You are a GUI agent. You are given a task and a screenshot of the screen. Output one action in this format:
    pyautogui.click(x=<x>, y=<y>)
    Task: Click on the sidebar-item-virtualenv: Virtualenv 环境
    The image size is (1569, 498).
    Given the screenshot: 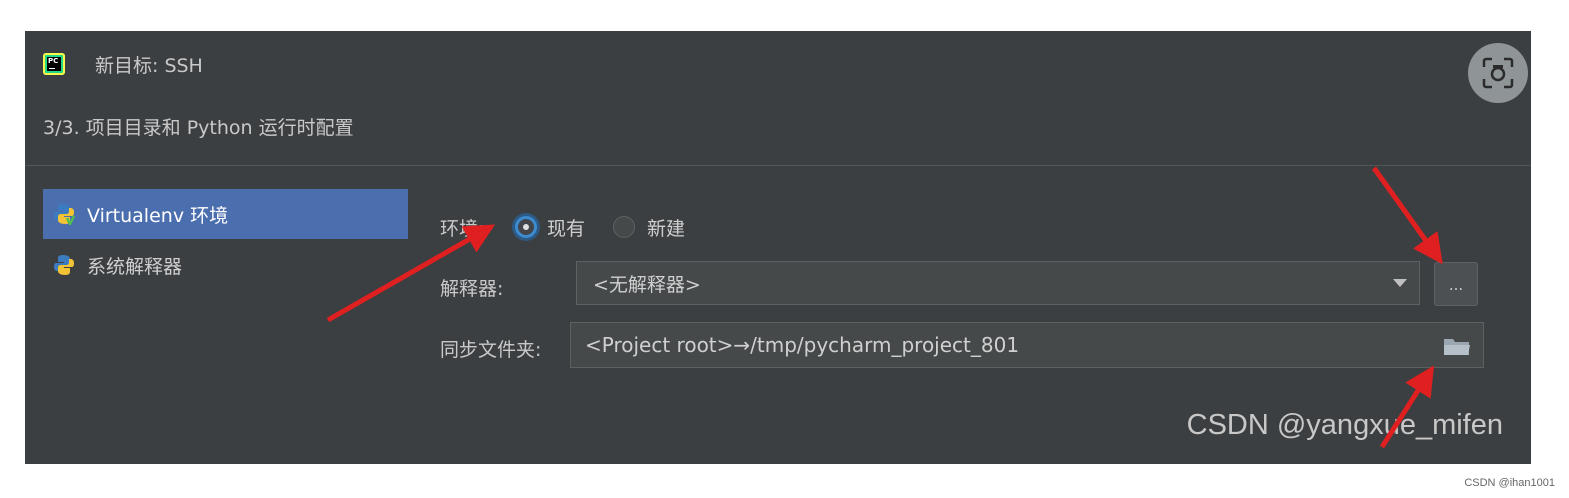 What is the action you would take?
    pyautogui.click(x=225, y=214)
    